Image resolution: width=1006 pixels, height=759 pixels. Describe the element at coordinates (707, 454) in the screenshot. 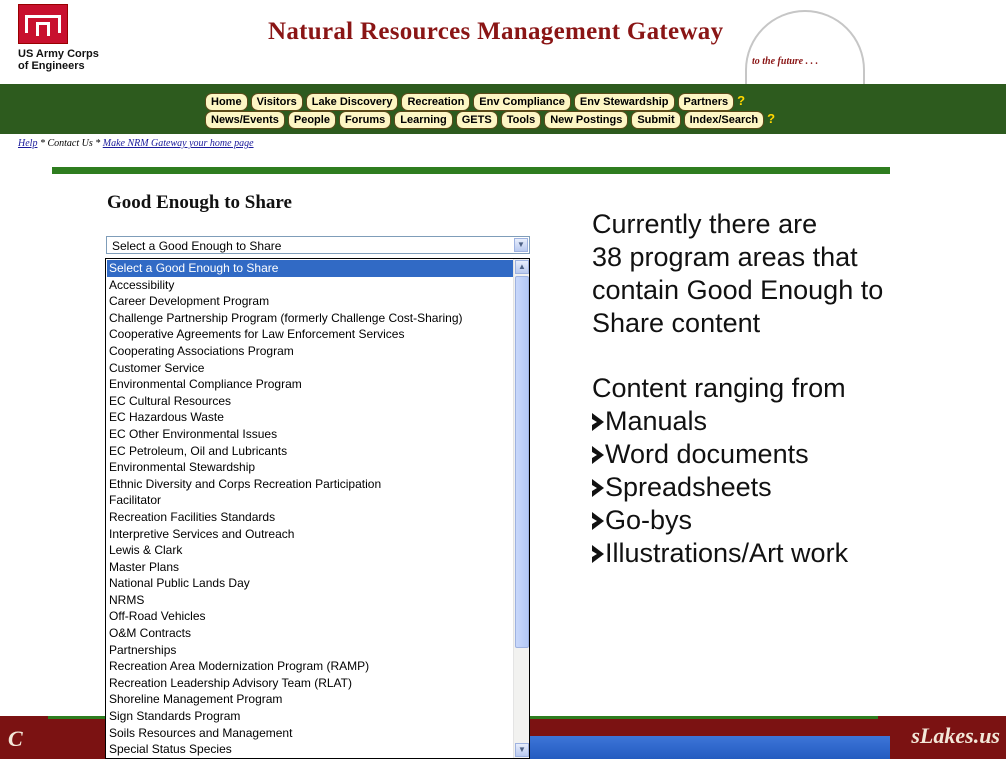

I see `bullet-text: Word documents` at that location.